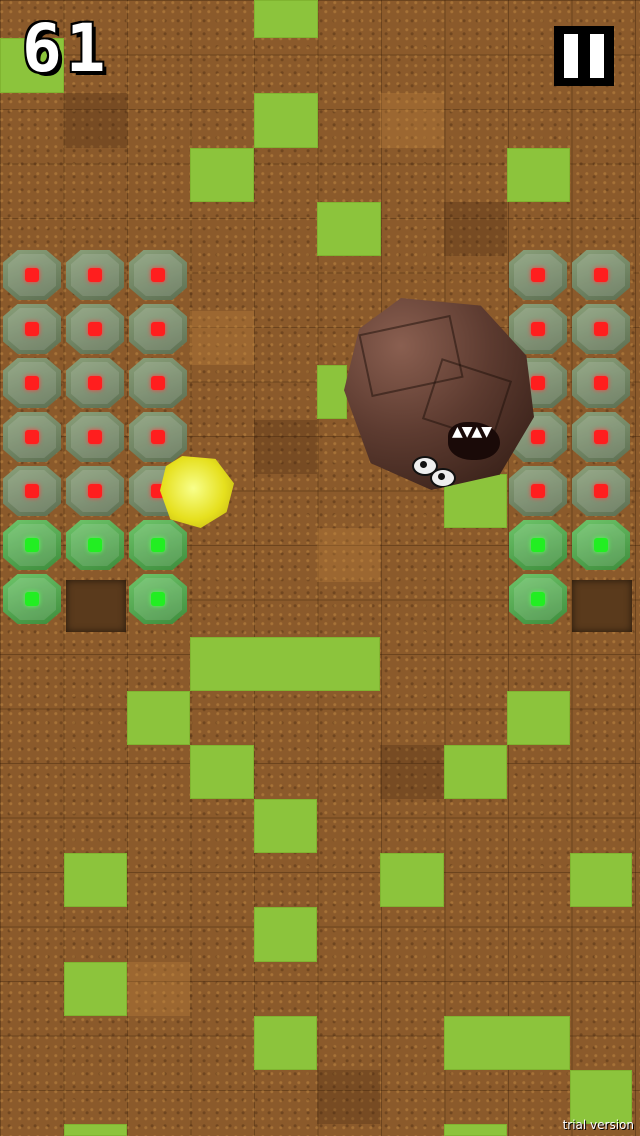 This screenshot has height=1136, width=640. Describe the element at coordinates (598, 1125) in the screenshot. I see `trial-version-label: trial version` at that location.